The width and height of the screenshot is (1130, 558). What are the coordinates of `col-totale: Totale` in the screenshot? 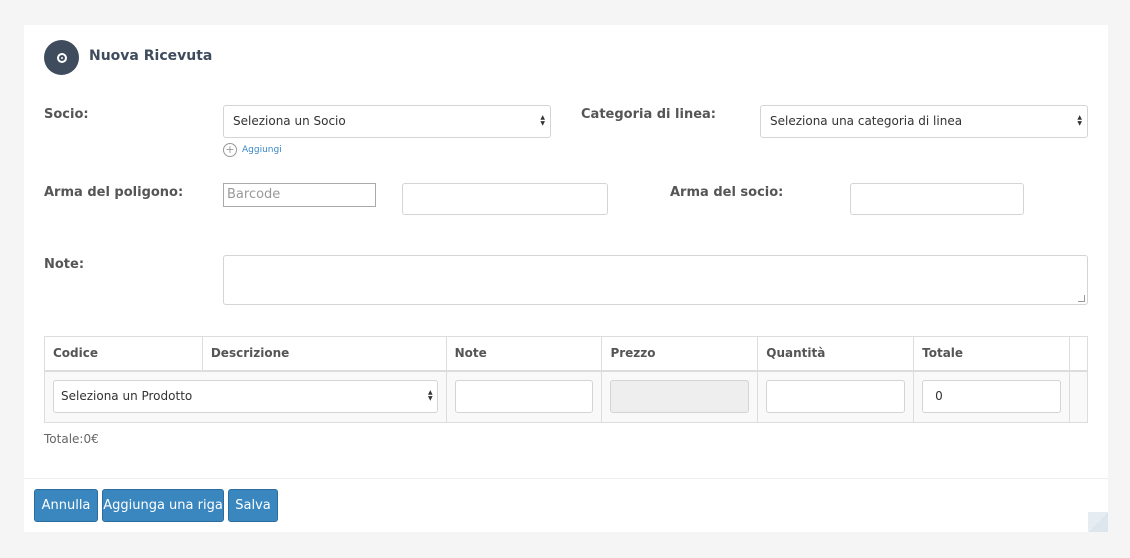 It's located at (991, 354).